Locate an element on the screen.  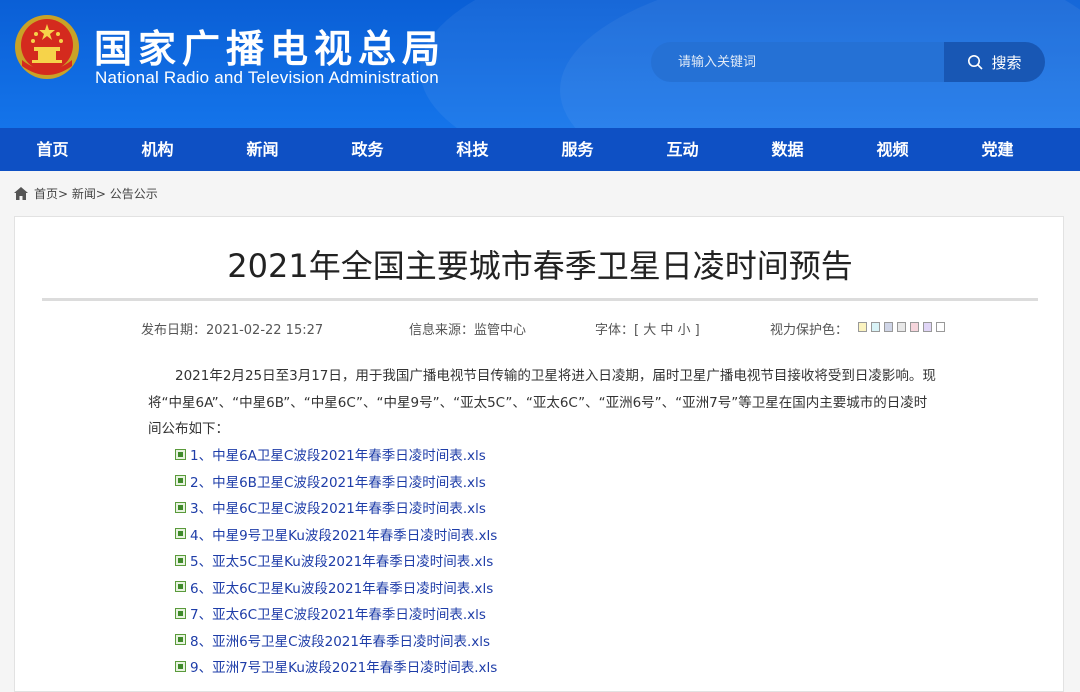
attachment-link: 6、亚太6C卫星Ku波段2021年春季日凌时间表.xls is located at coordinates (336, 587).